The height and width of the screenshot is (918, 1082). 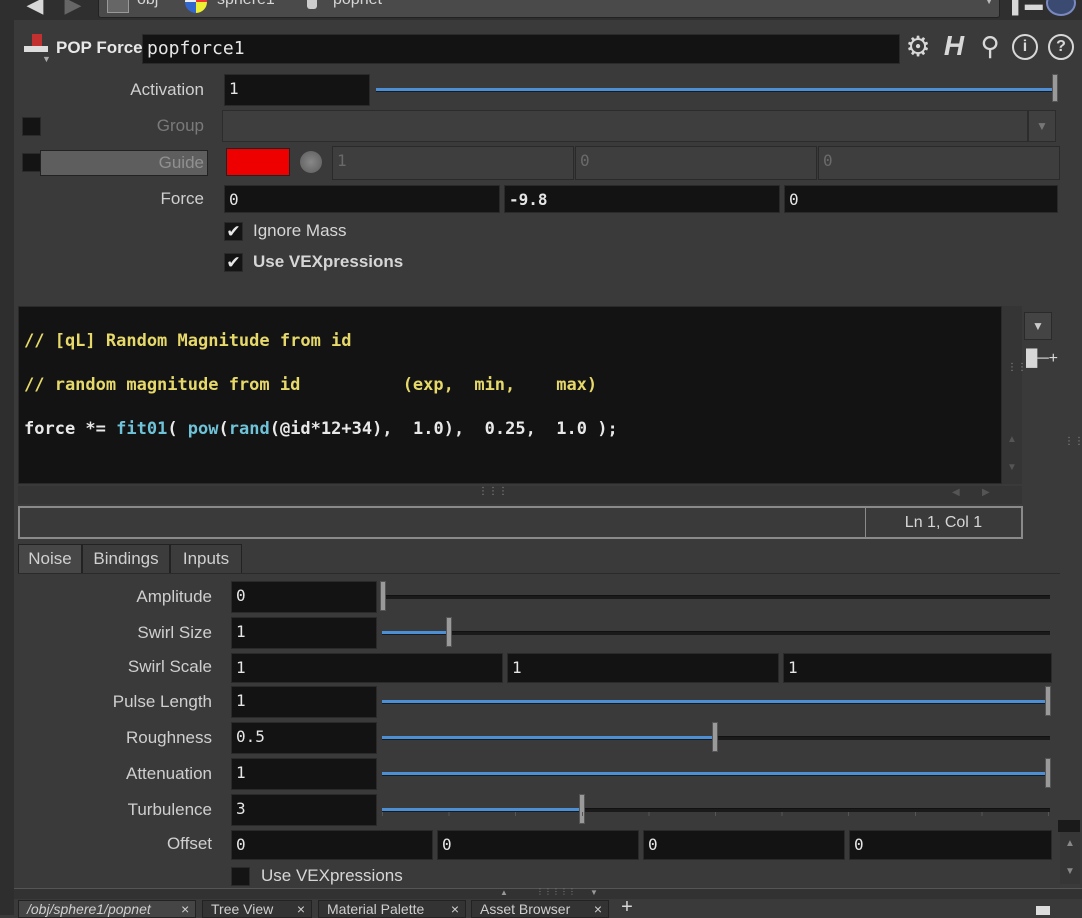 I want to click on guide-label: Guide, so click(x=181, y=162).